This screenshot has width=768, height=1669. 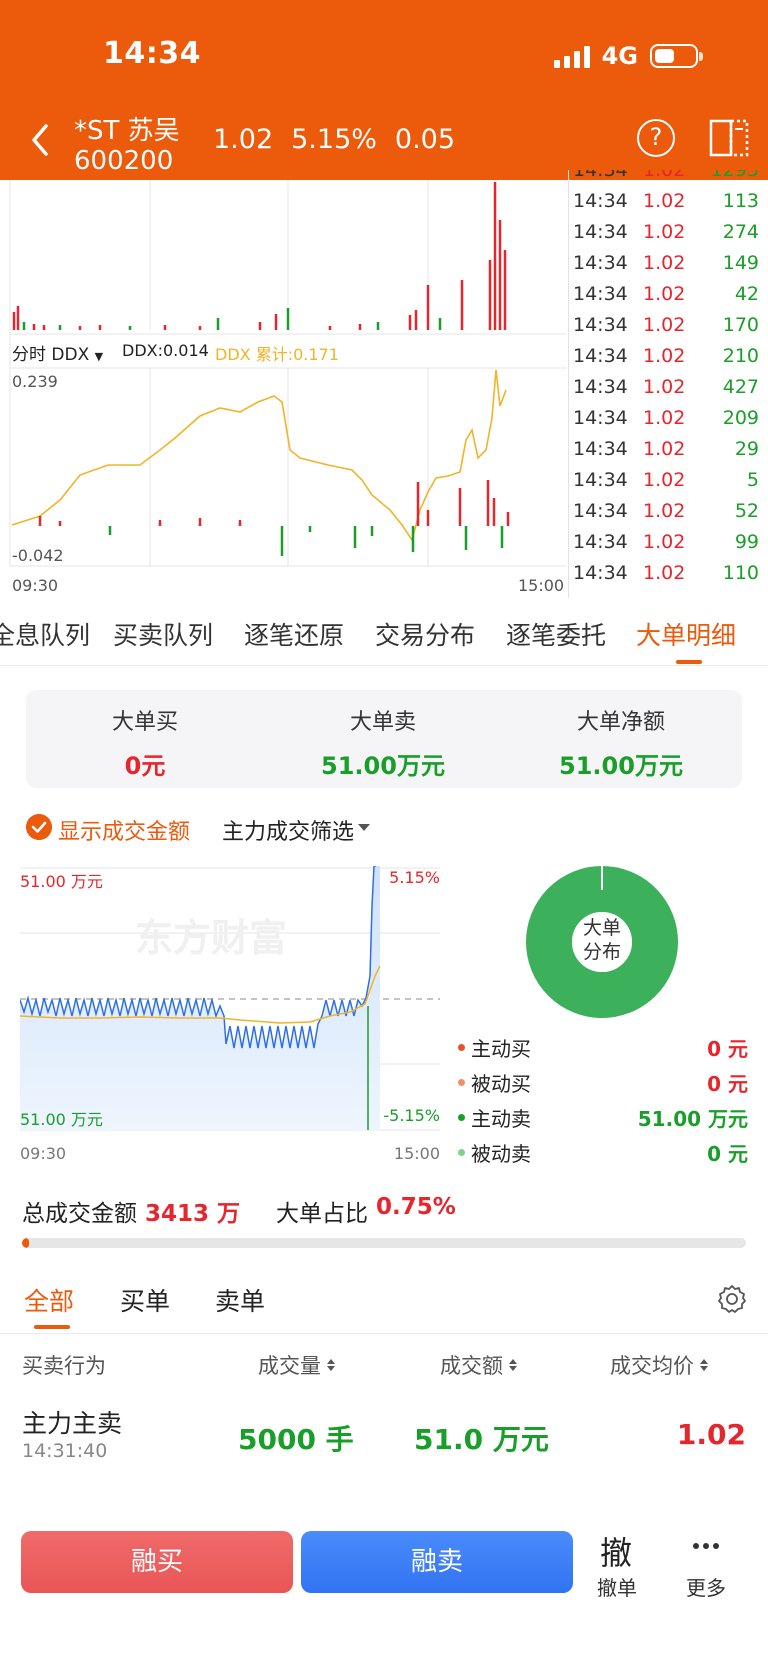 I want to click on quote-summary: 1.02 5.15% 0.05, so click(x=334, y=139).